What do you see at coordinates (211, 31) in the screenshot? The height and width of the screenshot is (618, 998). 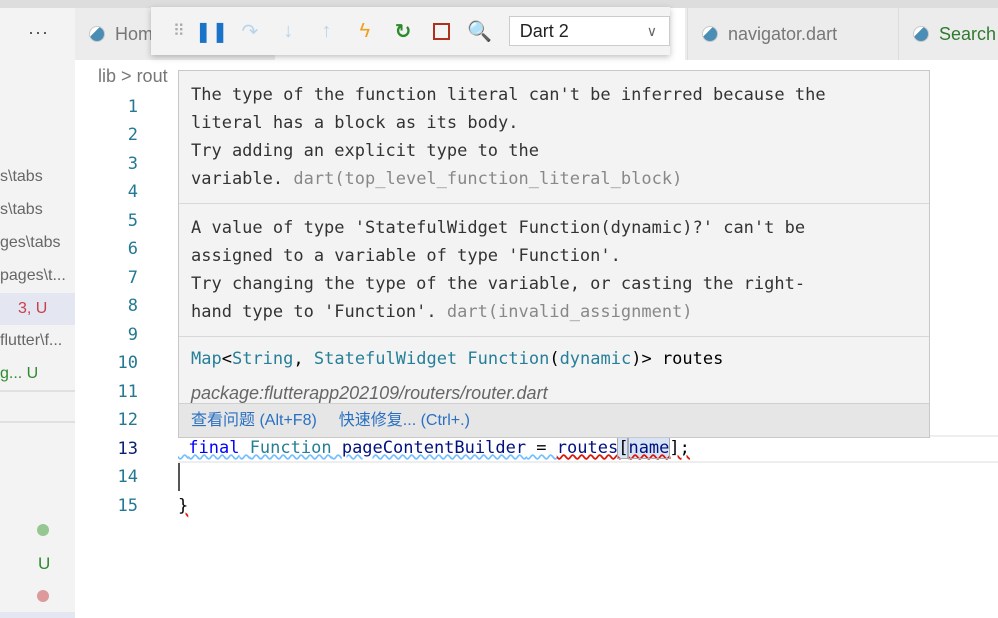 I see `pause-icon: ❚❚` at bounding box center [211, 31].